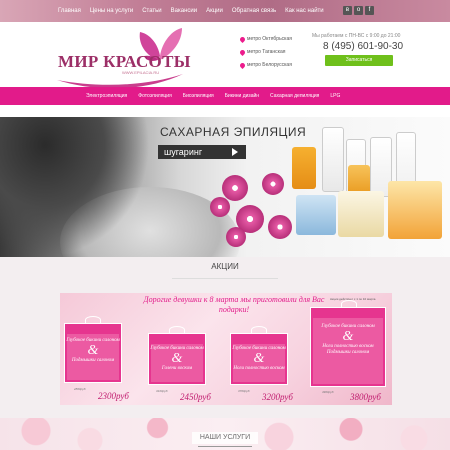  What do you see at coordinates (202, 152) in the screenshot?
I see `hero-sugaring-button: шугаринг` at bounding box center [202, 152].